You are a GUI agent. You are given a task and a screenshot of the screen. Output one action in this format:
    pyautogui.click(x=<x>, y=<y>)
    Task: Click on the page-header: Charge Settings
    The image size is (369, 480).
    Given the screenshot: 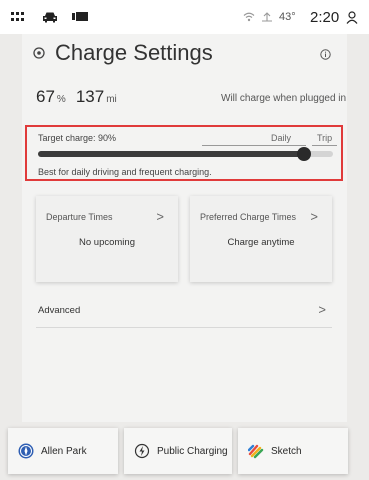 What is the action you would take?
    pyautogui.click(x=184, y=54)
    